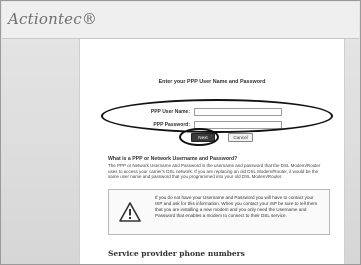  What do you see at coordinates (180, 20) in the screenshot?
I see `header-bar: Actiontec®` at bounding box center [180, 20].